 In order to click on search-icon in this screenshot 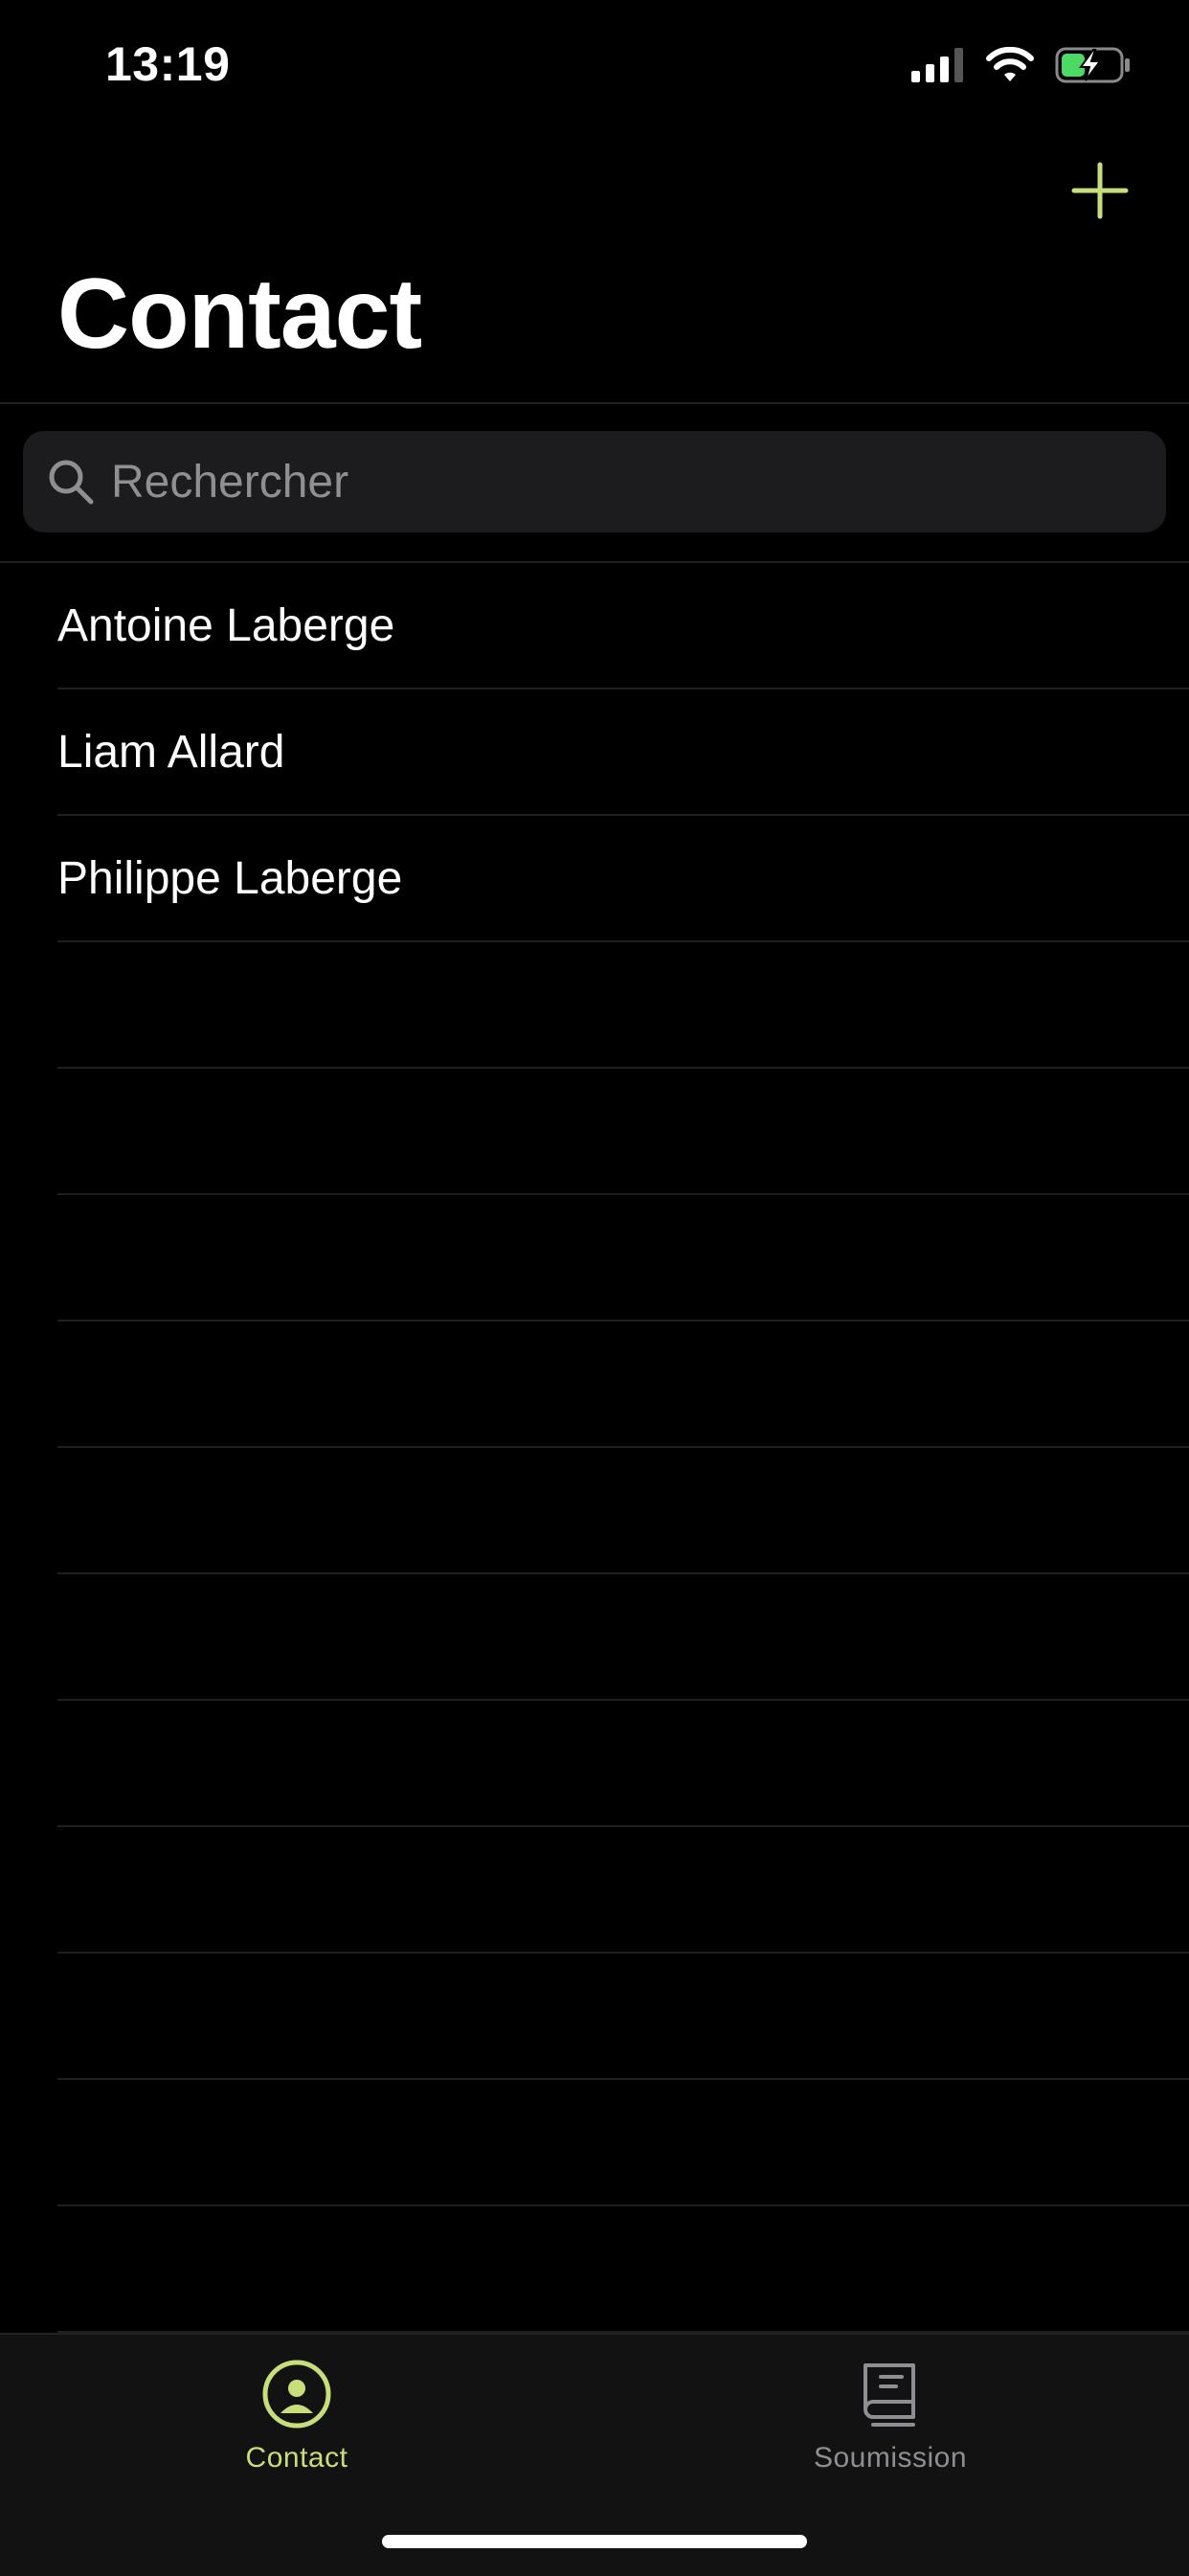, I will do `click(71, 482)`.